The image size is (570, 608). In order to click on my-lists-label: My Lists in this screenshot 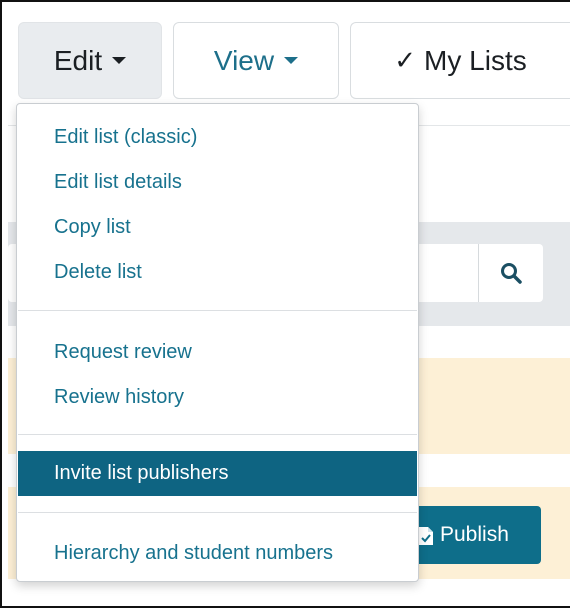, I will do `click(475, 60)`.